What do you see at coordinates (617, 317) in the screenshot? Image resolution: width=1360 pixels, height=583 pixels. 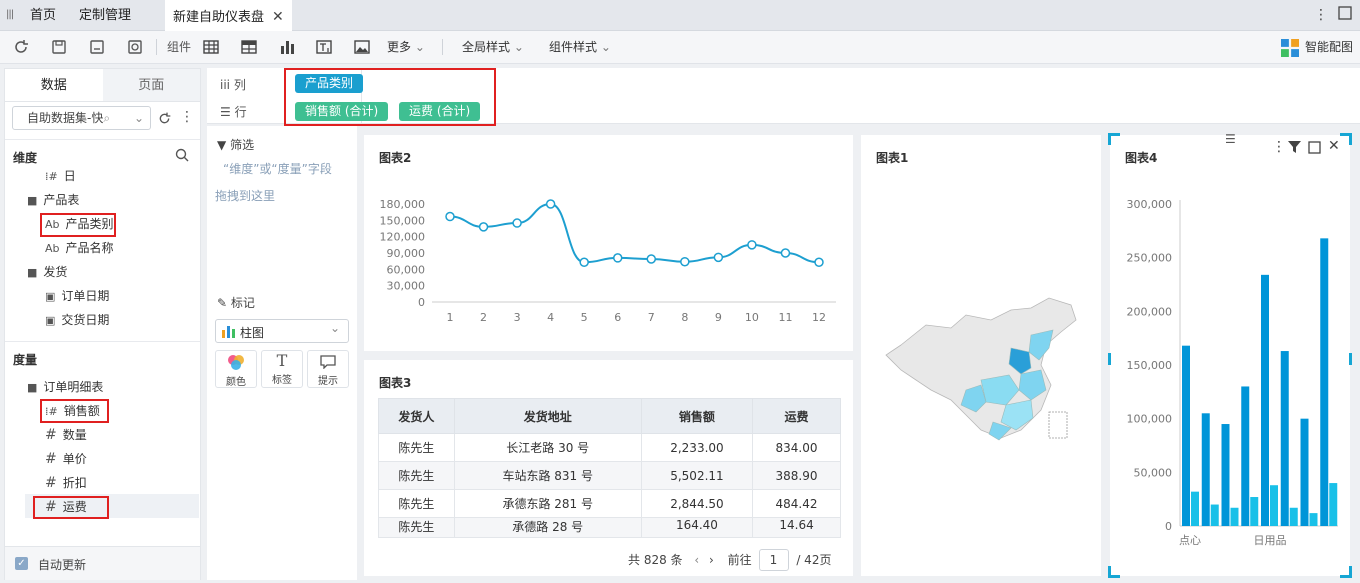 I see `x-tick-label: 6` at bounding box center [617, 317].